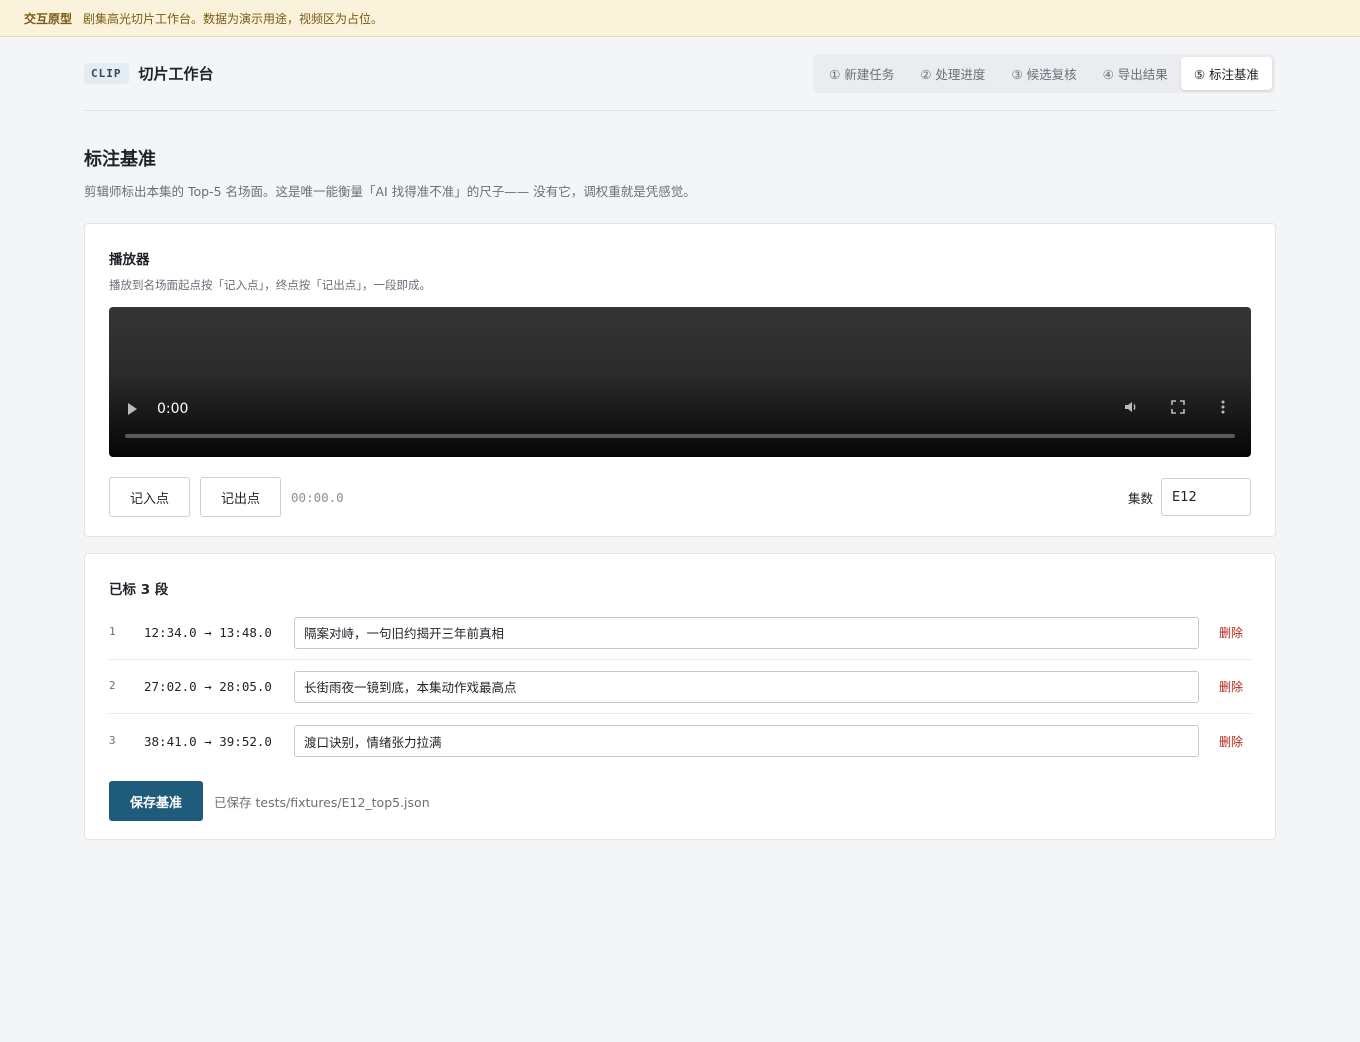 Image resolution: width=1360 pixels, height=1042 pixels. Describe the element at coordinates (112, 631) in the screenshot. I see `segment-index: 1` at that location.